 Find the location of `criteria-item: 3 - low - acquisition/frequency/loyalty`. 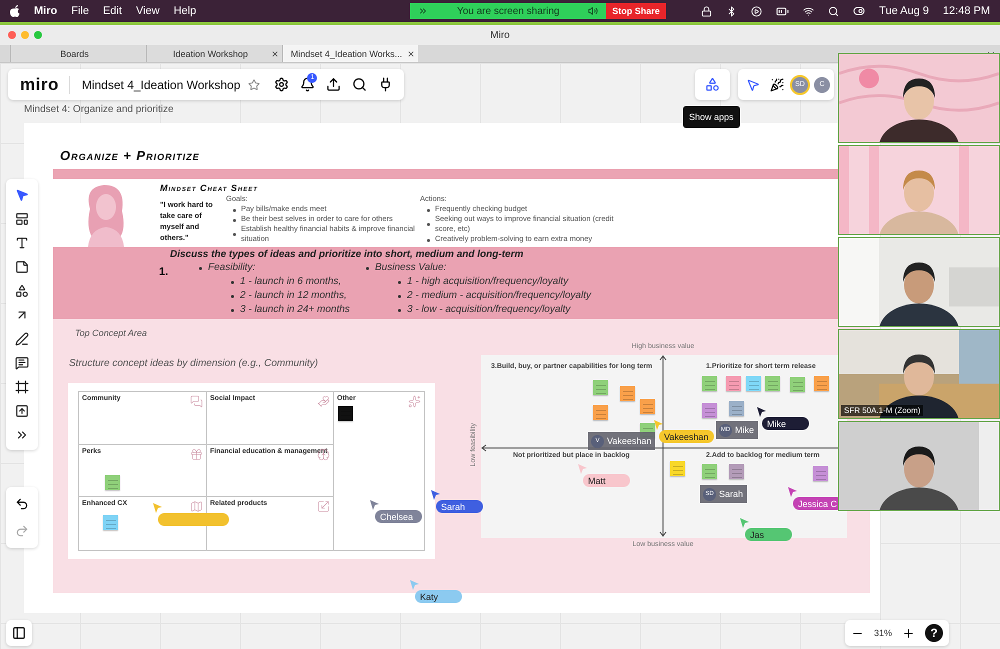

criteria-item: 3 - low - acquisition/frequency/loyalty is located at coordinates (485, 310).